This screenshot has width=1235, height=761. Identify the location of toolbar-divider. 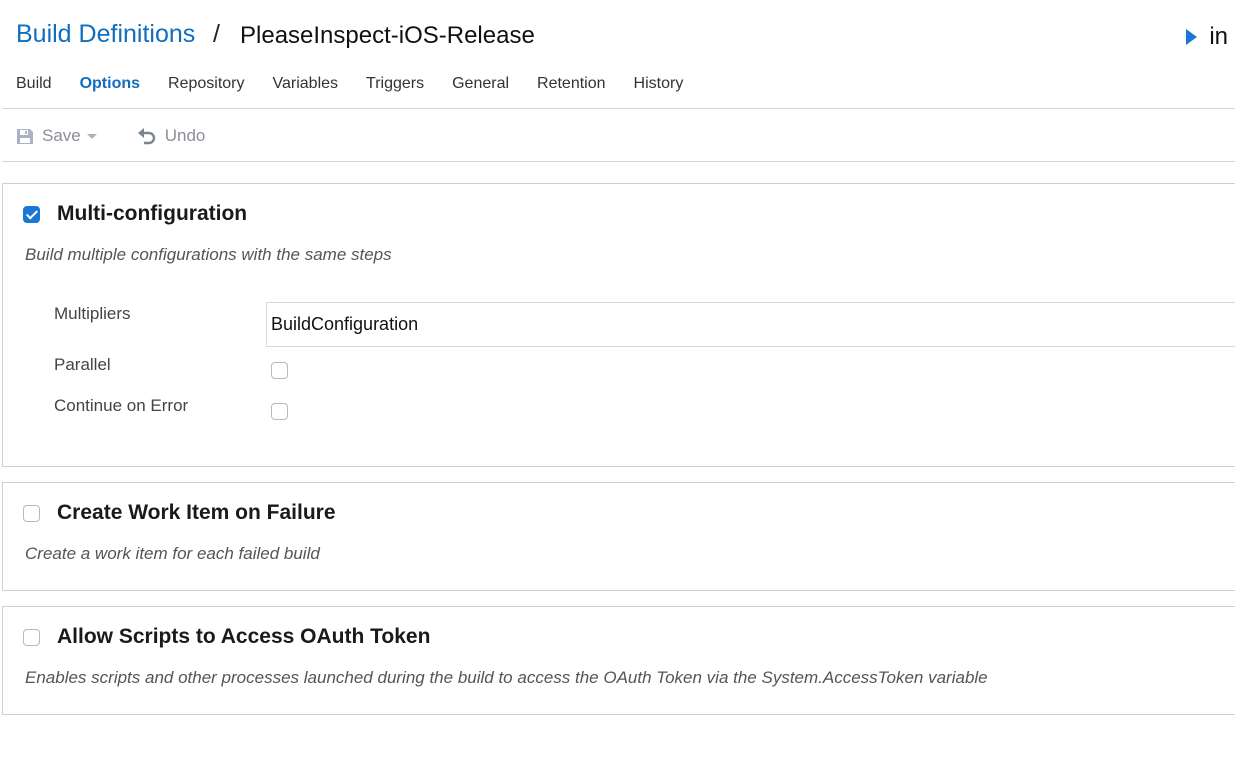
(618, 161).